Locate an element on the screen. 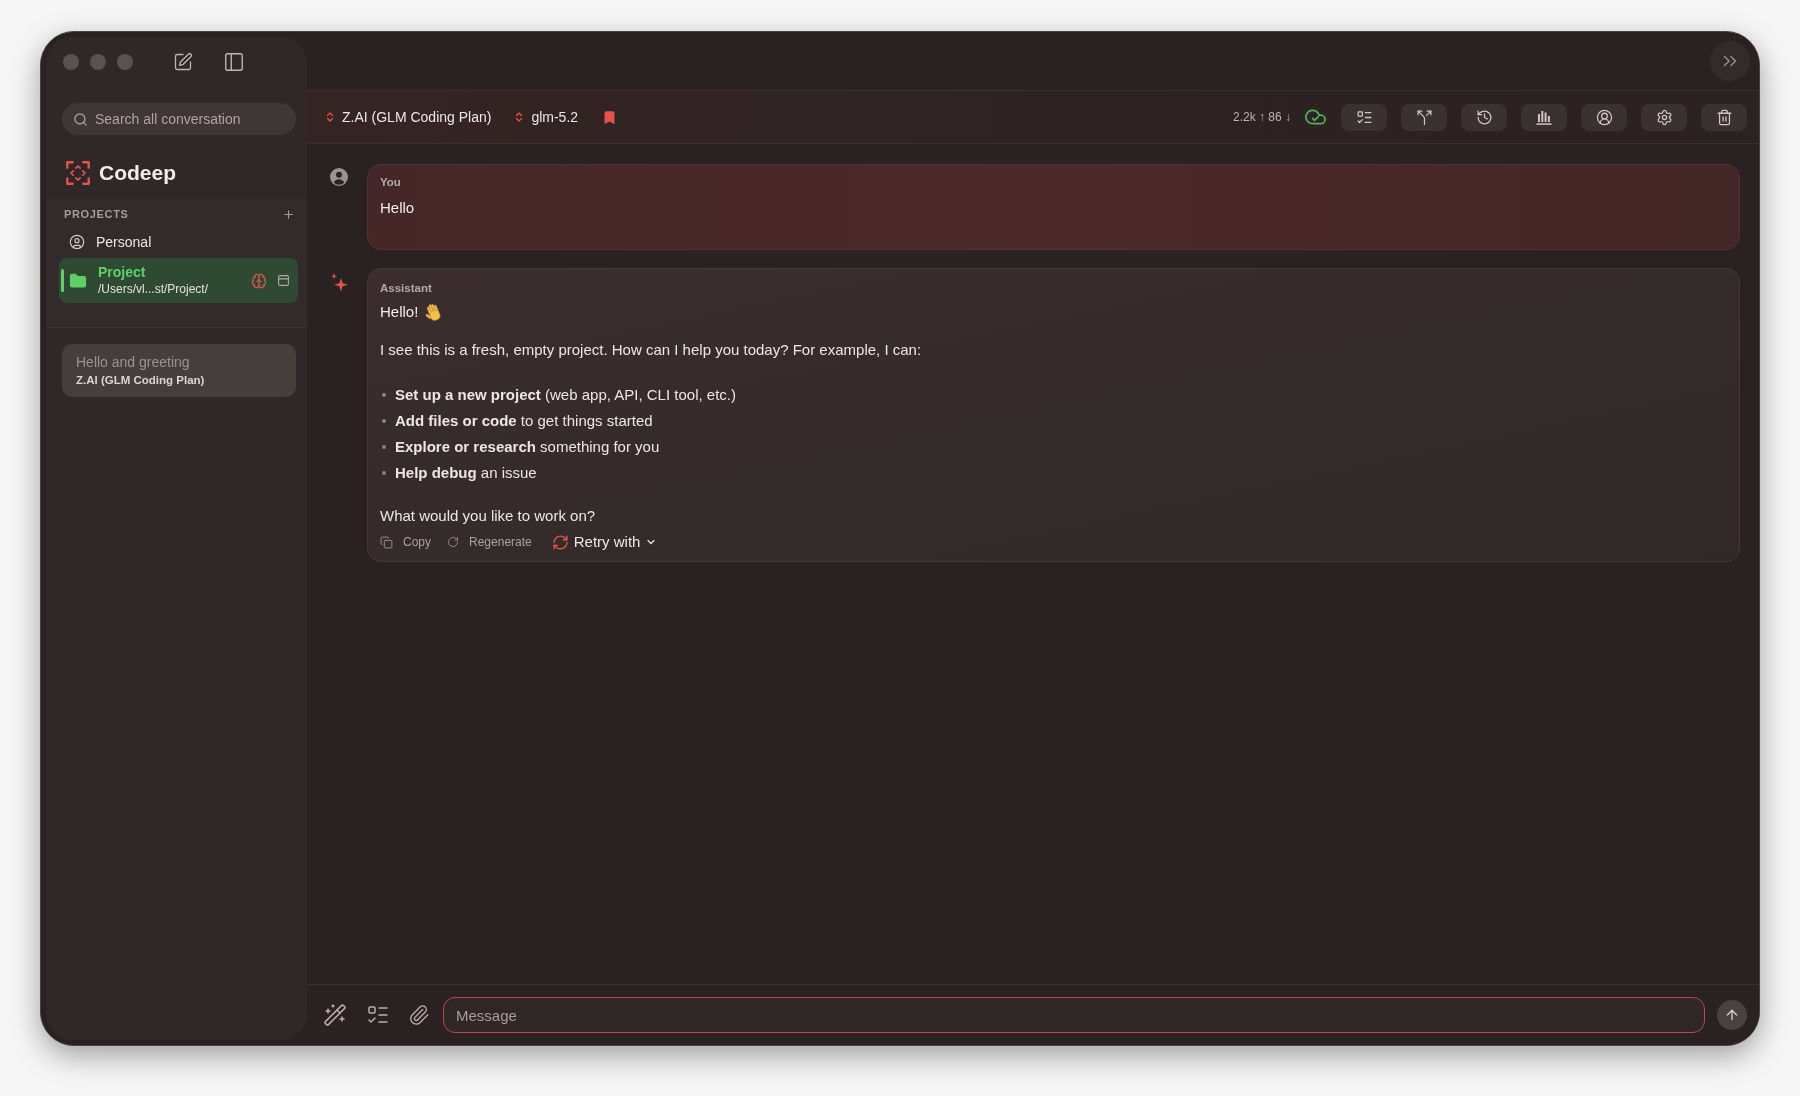 The height and width of the screenshot is (1096, 1800). settings-icon is located at coordinates (1664, 117).